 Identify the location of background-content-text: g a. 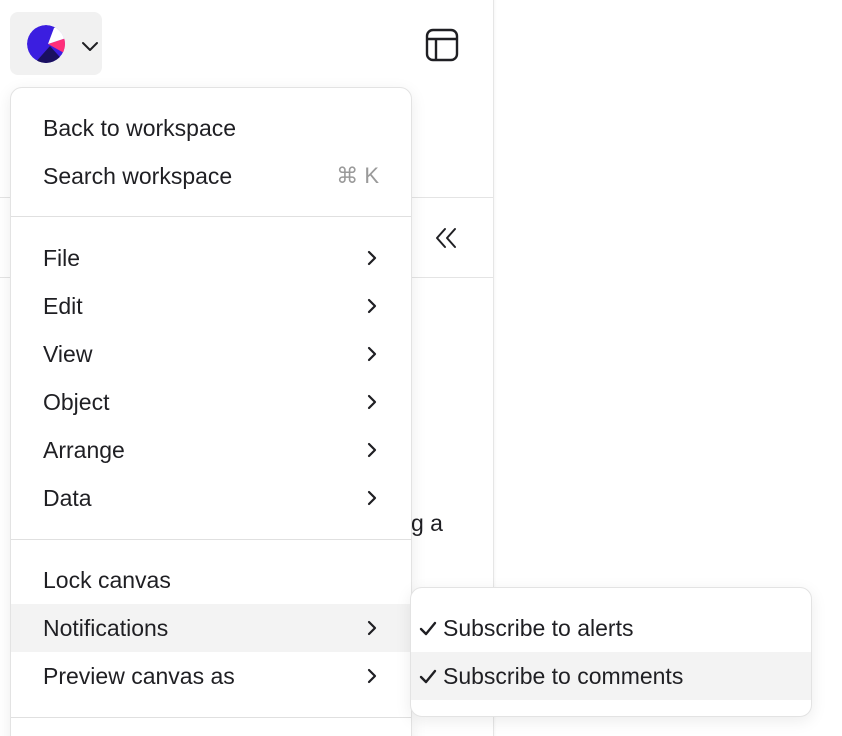
(427, 523).